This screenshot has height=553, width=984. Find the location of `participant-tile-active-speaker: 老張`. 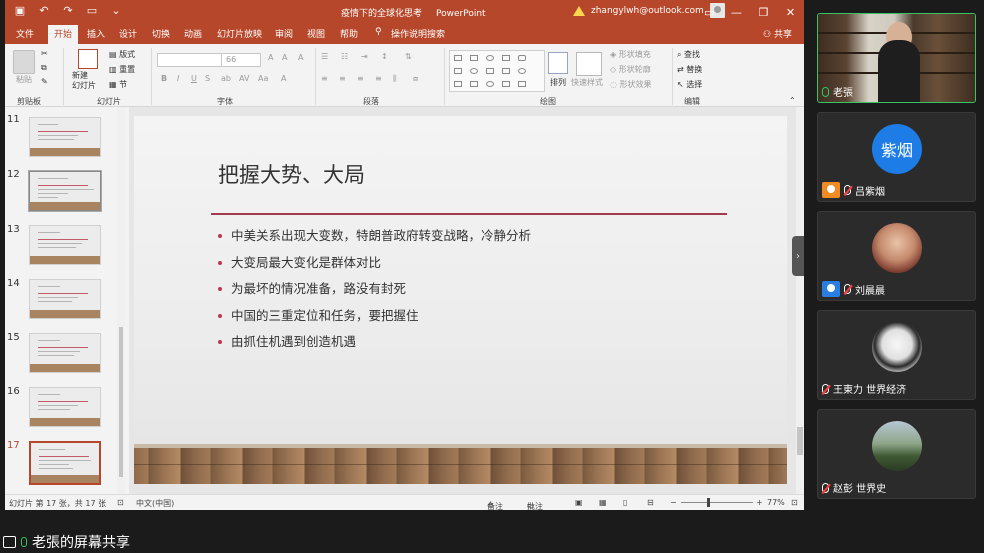

participant-tile-active-speaker: 老張 is located at coordinates (896, 58).